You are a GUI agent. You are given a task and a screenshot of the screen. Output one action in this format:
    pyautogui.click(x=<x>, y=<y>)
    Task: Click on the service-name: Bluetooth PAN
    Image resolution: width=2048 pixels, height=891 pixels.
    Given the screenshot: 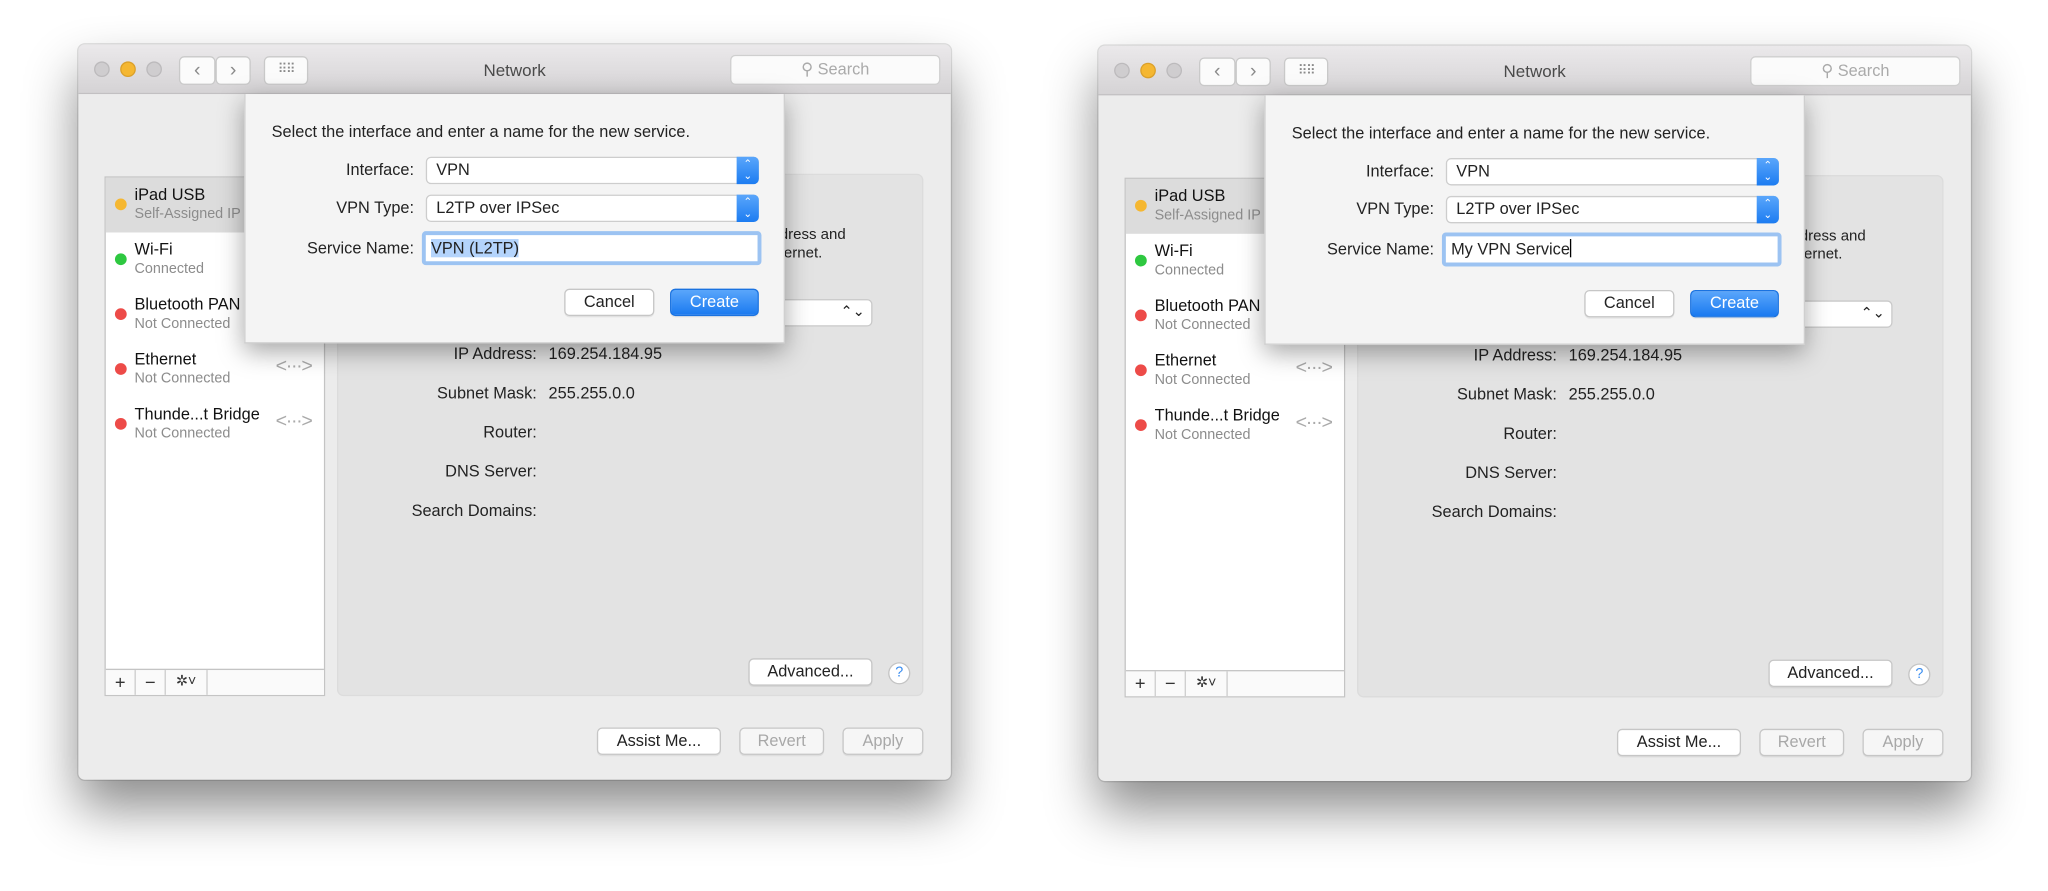 What is the action you would take?
    pyautogui.click(x=187, y=304)
    